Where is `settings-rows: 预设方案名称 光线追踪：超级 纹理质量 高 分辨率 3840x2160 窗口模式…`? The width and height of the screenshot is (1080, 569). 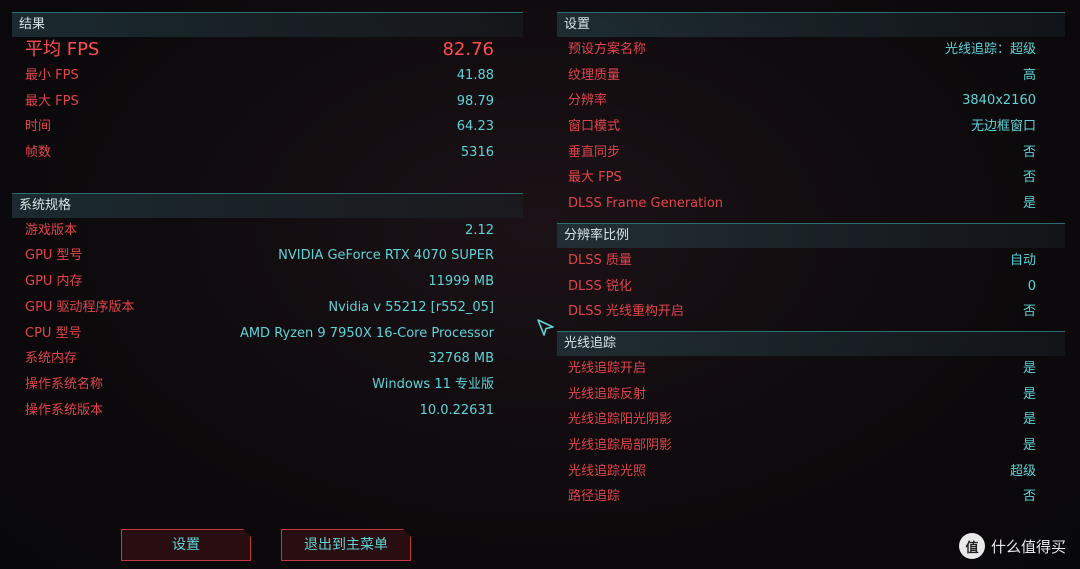
settings-rows: 预设方案名称 光线追踪：超级 纹理质量 高 分辨率 3840x2160 窗口模式… is located at coordinates (811, 127).